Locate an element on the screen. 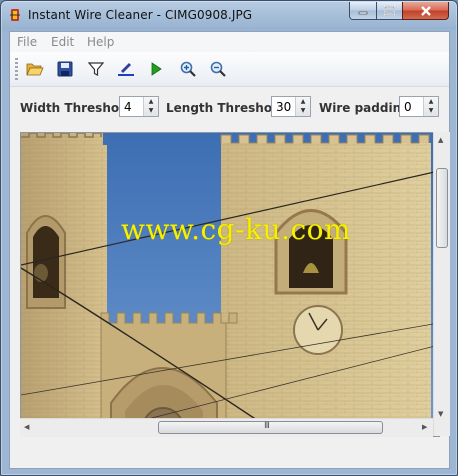 Image resolution: width=458 pixels, height=476 pixels. funnel-icon is located at coordinates (96, 69).